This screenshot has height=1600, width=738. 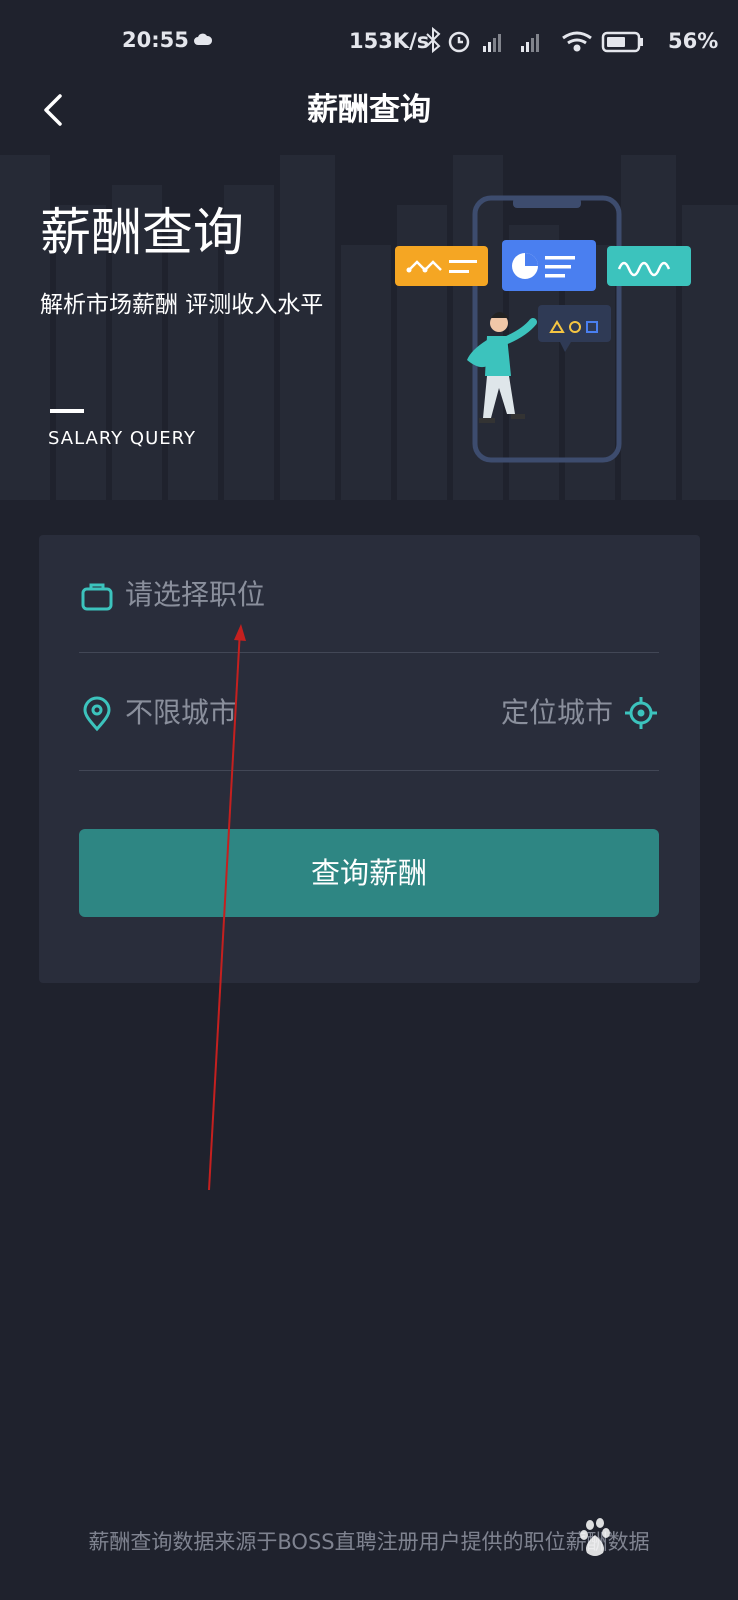 I want to click on status-bar: 20:55 153K/s 56%, so click(x=369, y=40).